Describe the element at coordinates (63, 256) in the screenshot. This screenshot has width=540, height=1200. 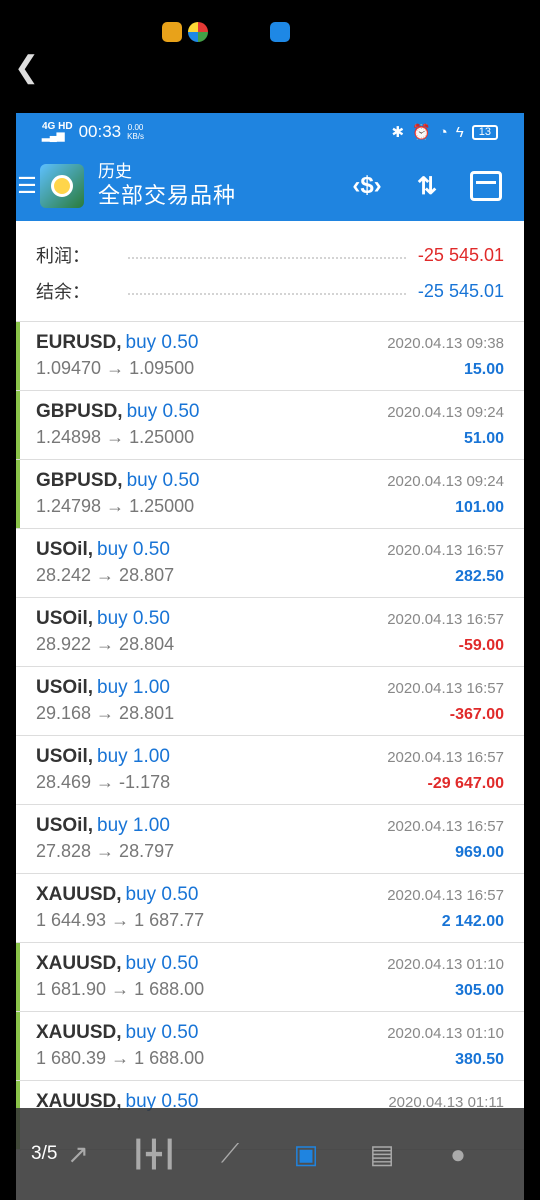
I see `profit-label: 利润：` at that location.